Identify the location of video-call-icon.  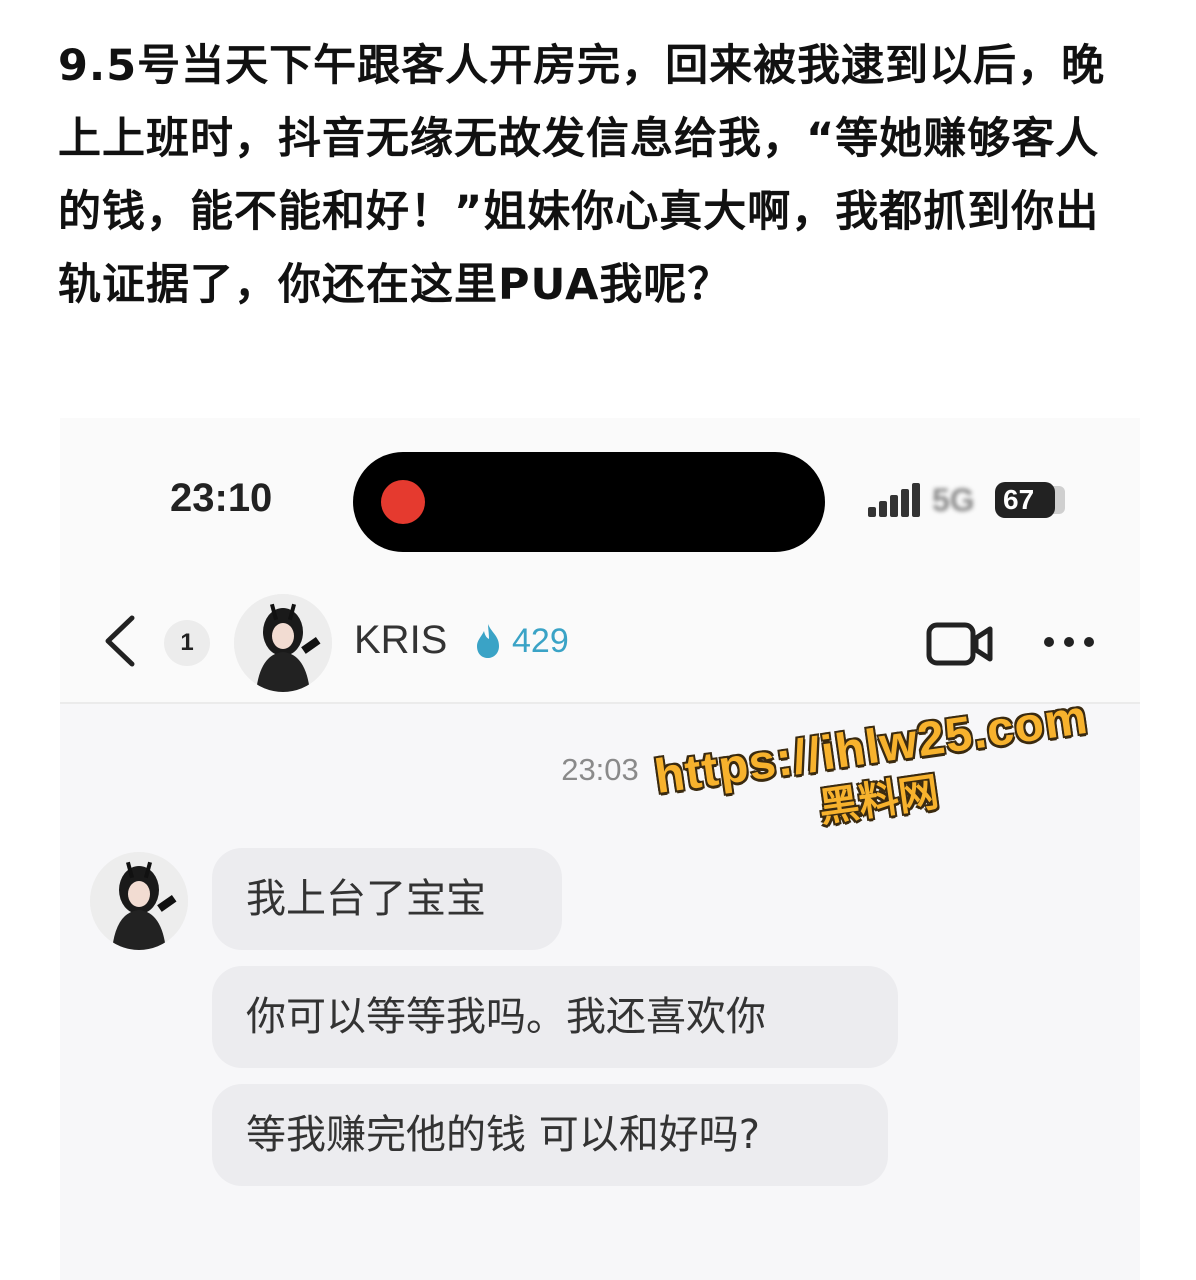
(960, 644).